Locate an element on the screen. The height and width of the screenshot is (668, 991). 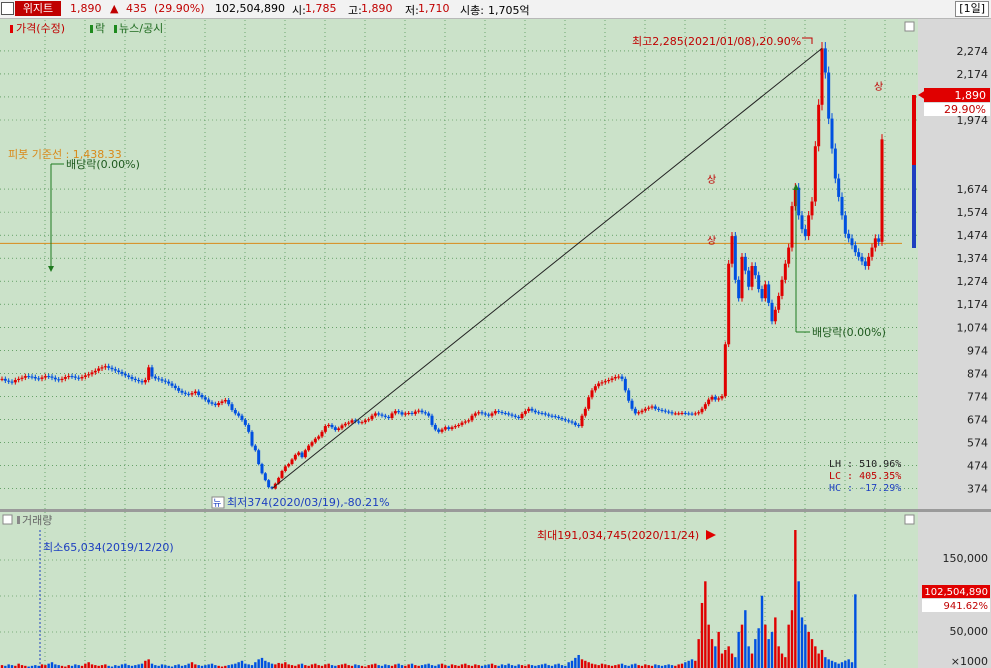
price-panel-options-button is located at coordinates (909, 26).